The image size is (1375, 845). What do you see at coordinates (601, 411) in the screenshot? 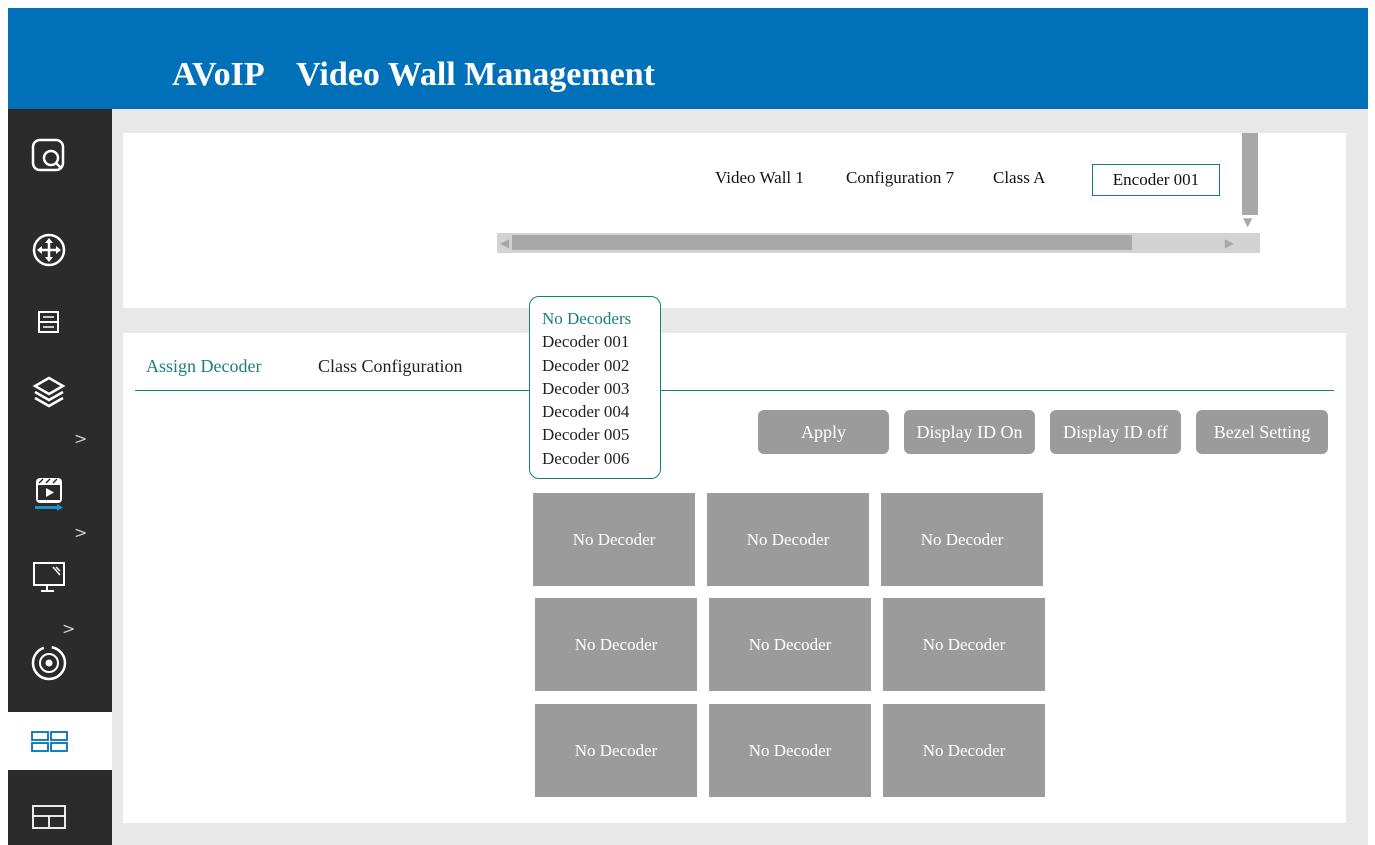
I see `decoder-option: Decoder 004` at bounding box center [601, 411].